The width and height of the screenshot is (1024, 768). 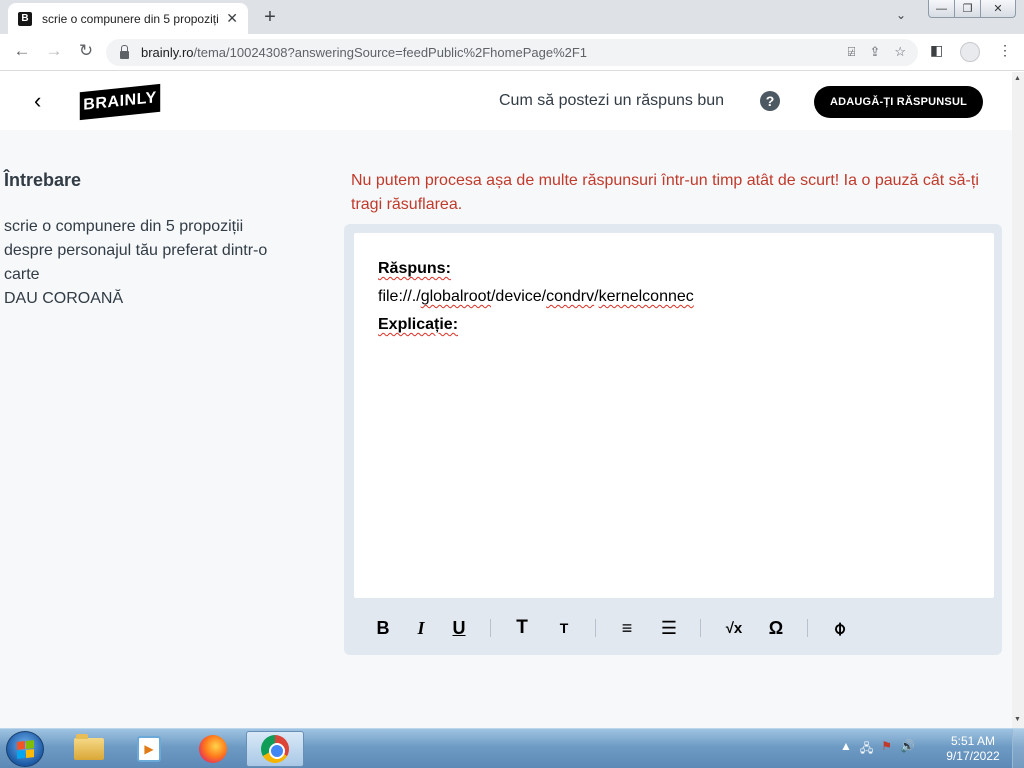 What do you see at coordinates (64, 298) in the screenshot?
I see `question-line: DAU COROANĂ` at bounding box center [64, 298].